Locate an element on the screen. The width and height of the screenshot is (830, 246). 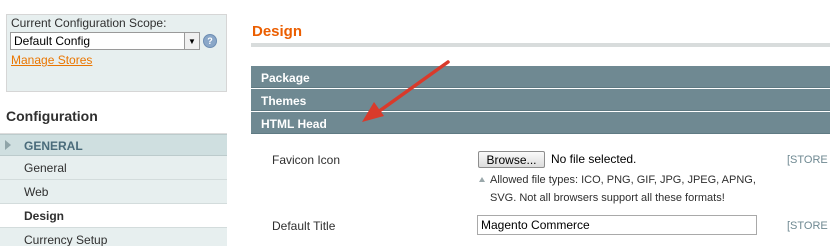
manage-stores-link: Manage Stores is located at coordinates (51, 60).